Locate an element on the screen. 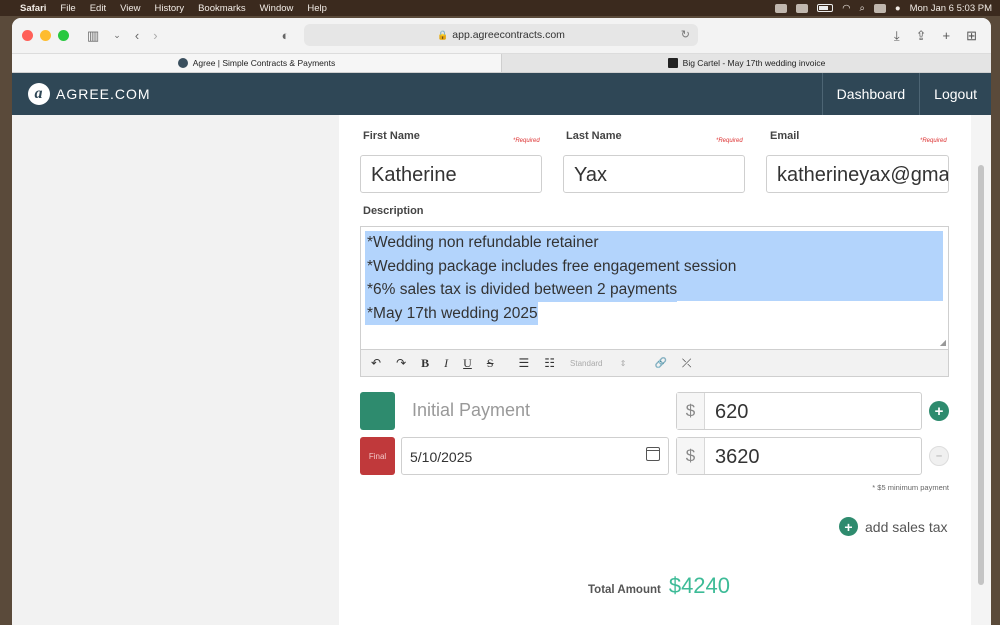 The width and height of the screenshot is (1000, 625). privacy-shield-icon: ◐ is located at coordinates (286, 35).